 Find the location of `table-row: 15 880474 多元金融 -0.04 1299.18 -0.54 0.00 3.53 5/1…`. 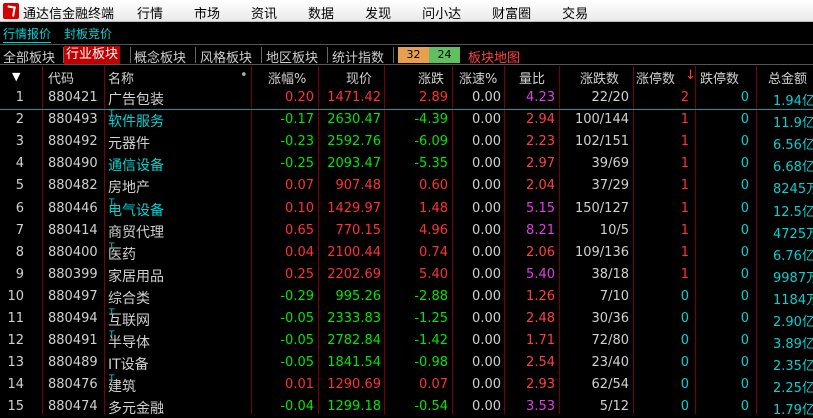

table-row: 15 880474 多元金融 -0.04 1299.18 -0.54 0.00 3.53 5/1… is located at coordinates (406, 407).